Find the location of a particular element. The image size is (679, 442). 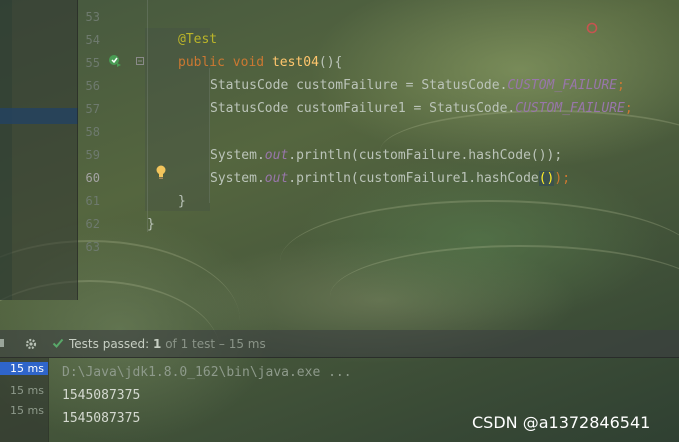

code-line-55: public void test04(){ is located at coordinates (260, 62).